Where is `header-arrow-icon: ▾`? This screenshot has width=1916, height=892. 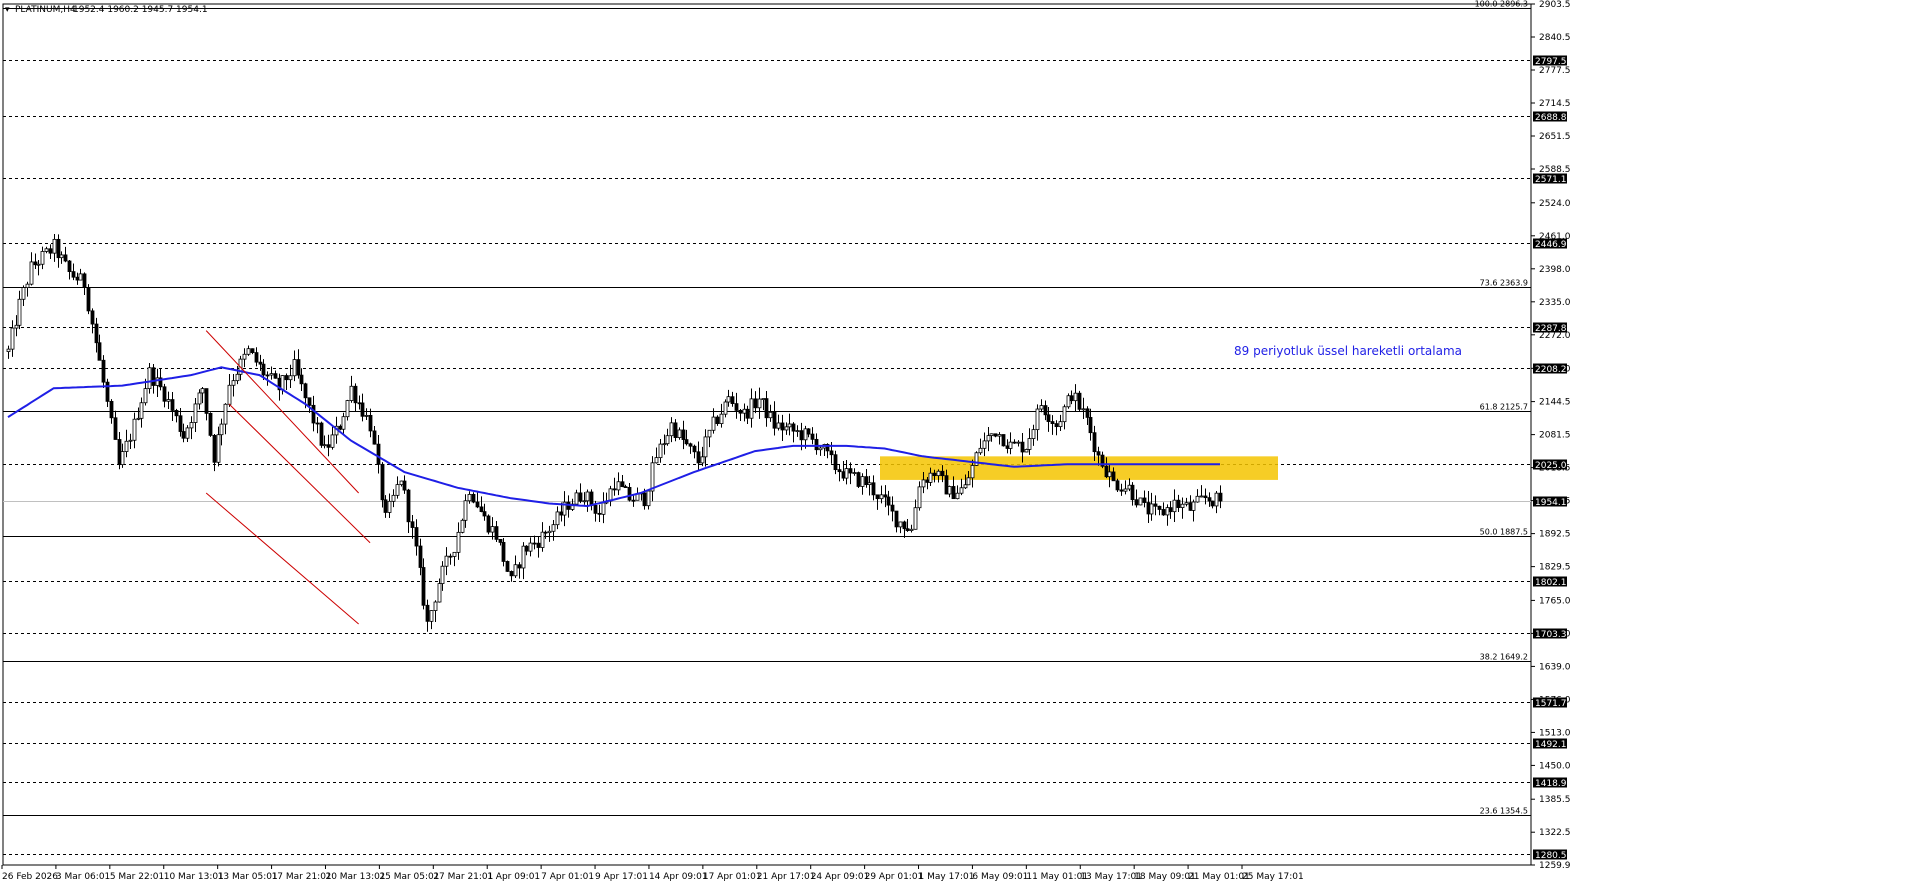
header-arrow-icon: ▾ is located at coordinates (7, 10).